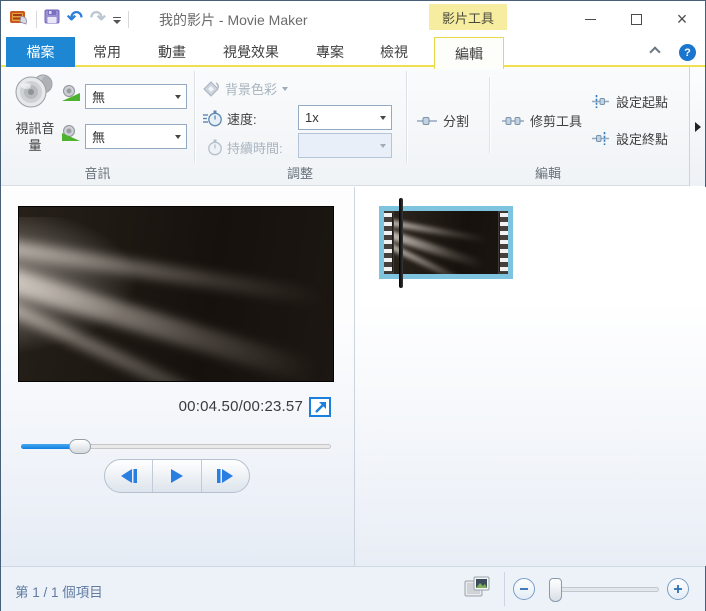  What do you see at coordinates (345, 145) in the screenshot?
I see `duration-select` at bounding box center [345, 145].